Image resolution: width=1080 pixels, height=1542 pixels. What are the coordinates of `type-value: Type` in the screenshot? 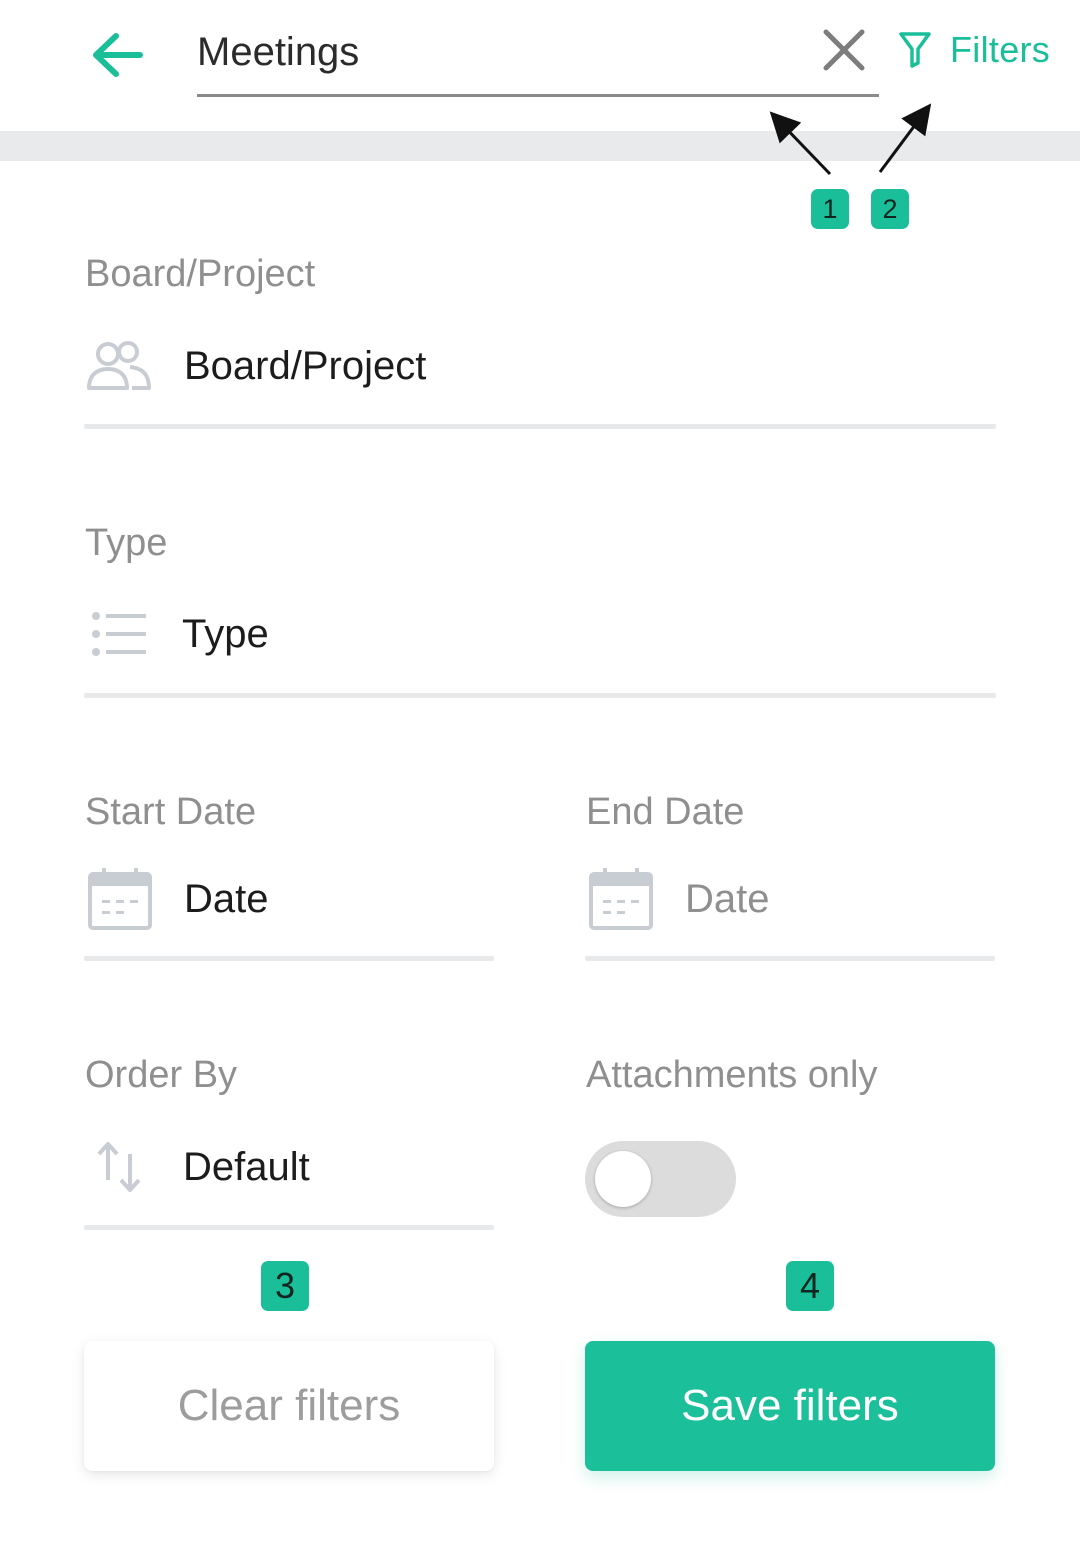 It's located at (225, 633).